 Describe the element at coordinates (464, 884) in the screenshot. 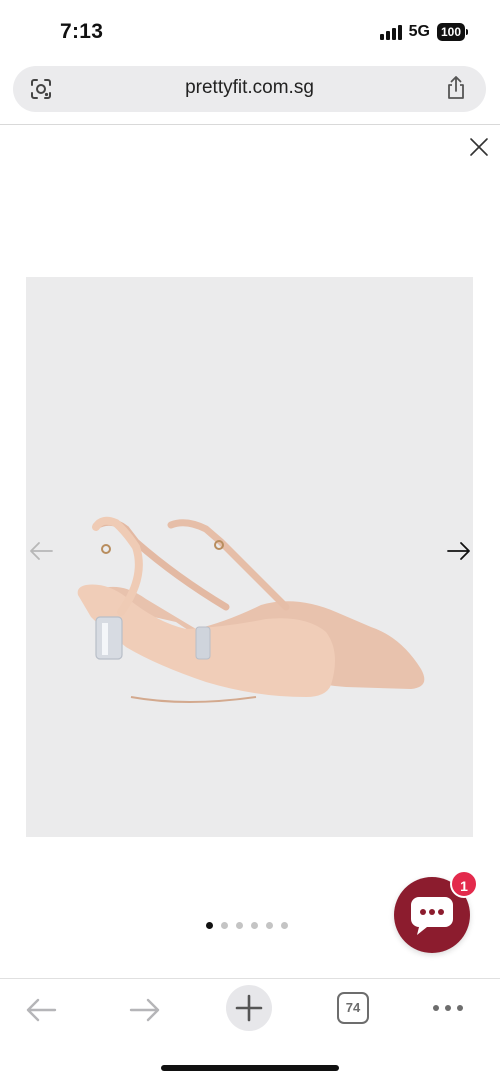

I see `chat-badge: 1` at that location.